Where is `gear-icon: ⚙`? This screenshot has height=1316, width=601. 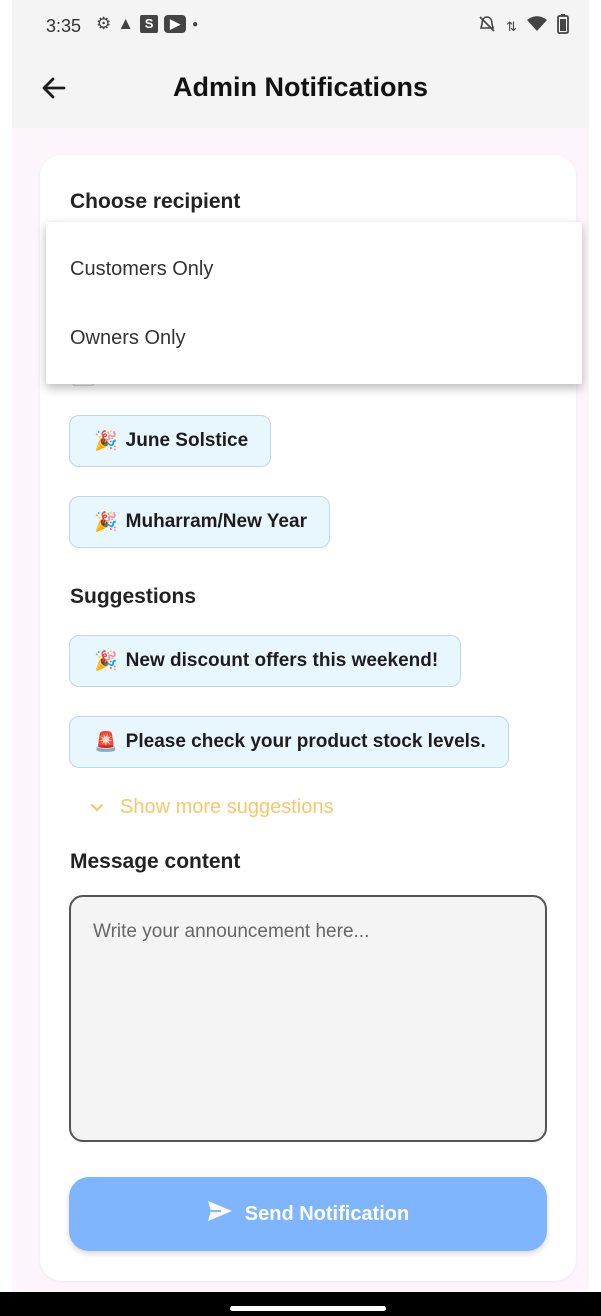 gear-icon: ⚙ is located at coordinates (104, 23).